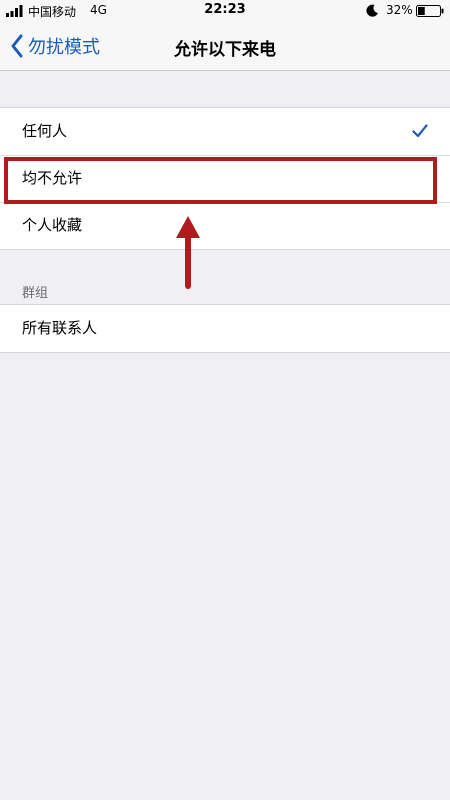 This screenshot has height=800, width=450. Describe the element at coordinates (45, 131) in the screenshot. I see `option-label: 任何人` at that location.